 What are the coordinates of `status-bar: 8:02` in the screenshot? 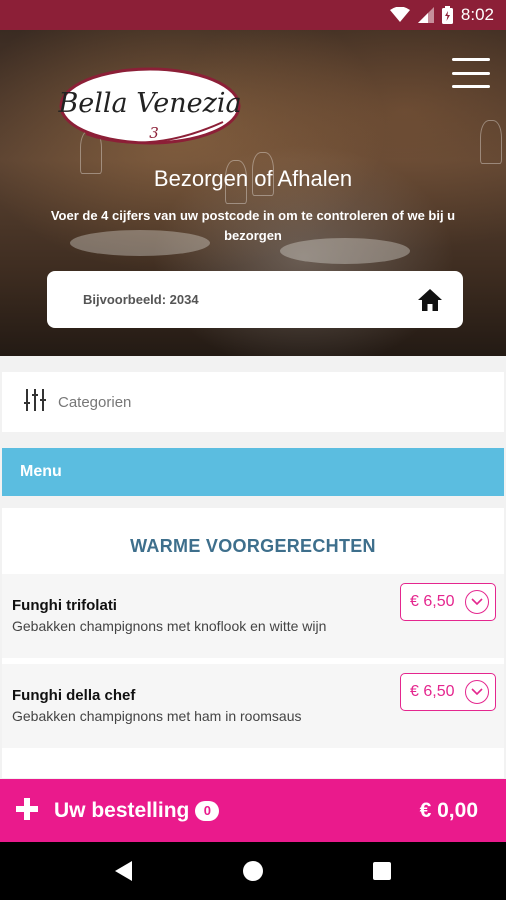 It's located at (253, 15).